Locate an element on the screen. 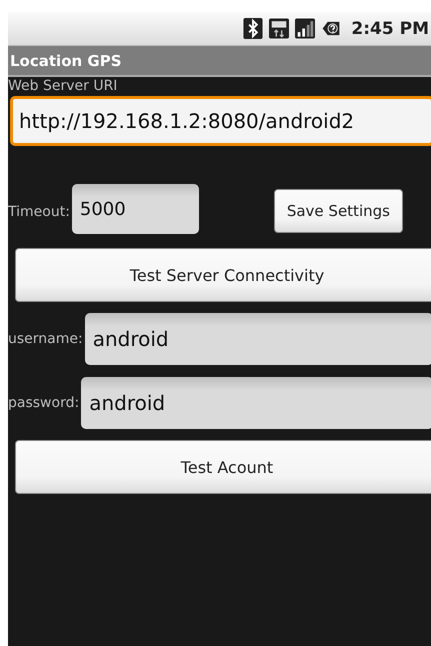 This screenshot has width=431, height=646. save-button: Save Settings is located at coordinates (338, 211).